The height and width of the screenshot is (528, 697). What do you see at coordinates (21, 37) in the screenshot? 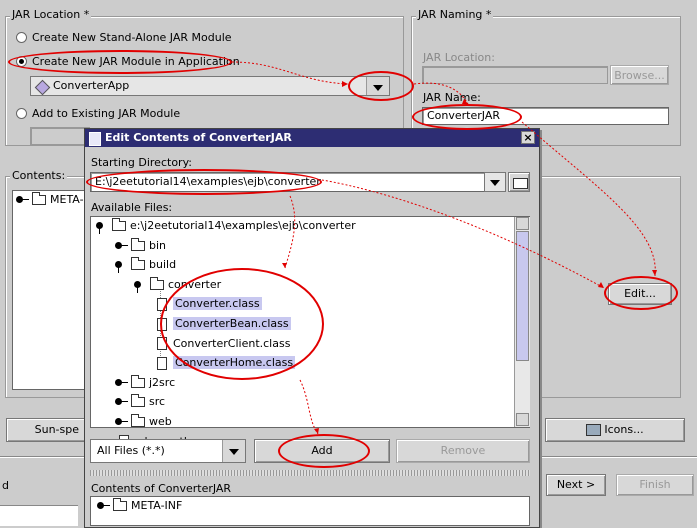
I see `radio-standalone` at bounding box center [21, 37].